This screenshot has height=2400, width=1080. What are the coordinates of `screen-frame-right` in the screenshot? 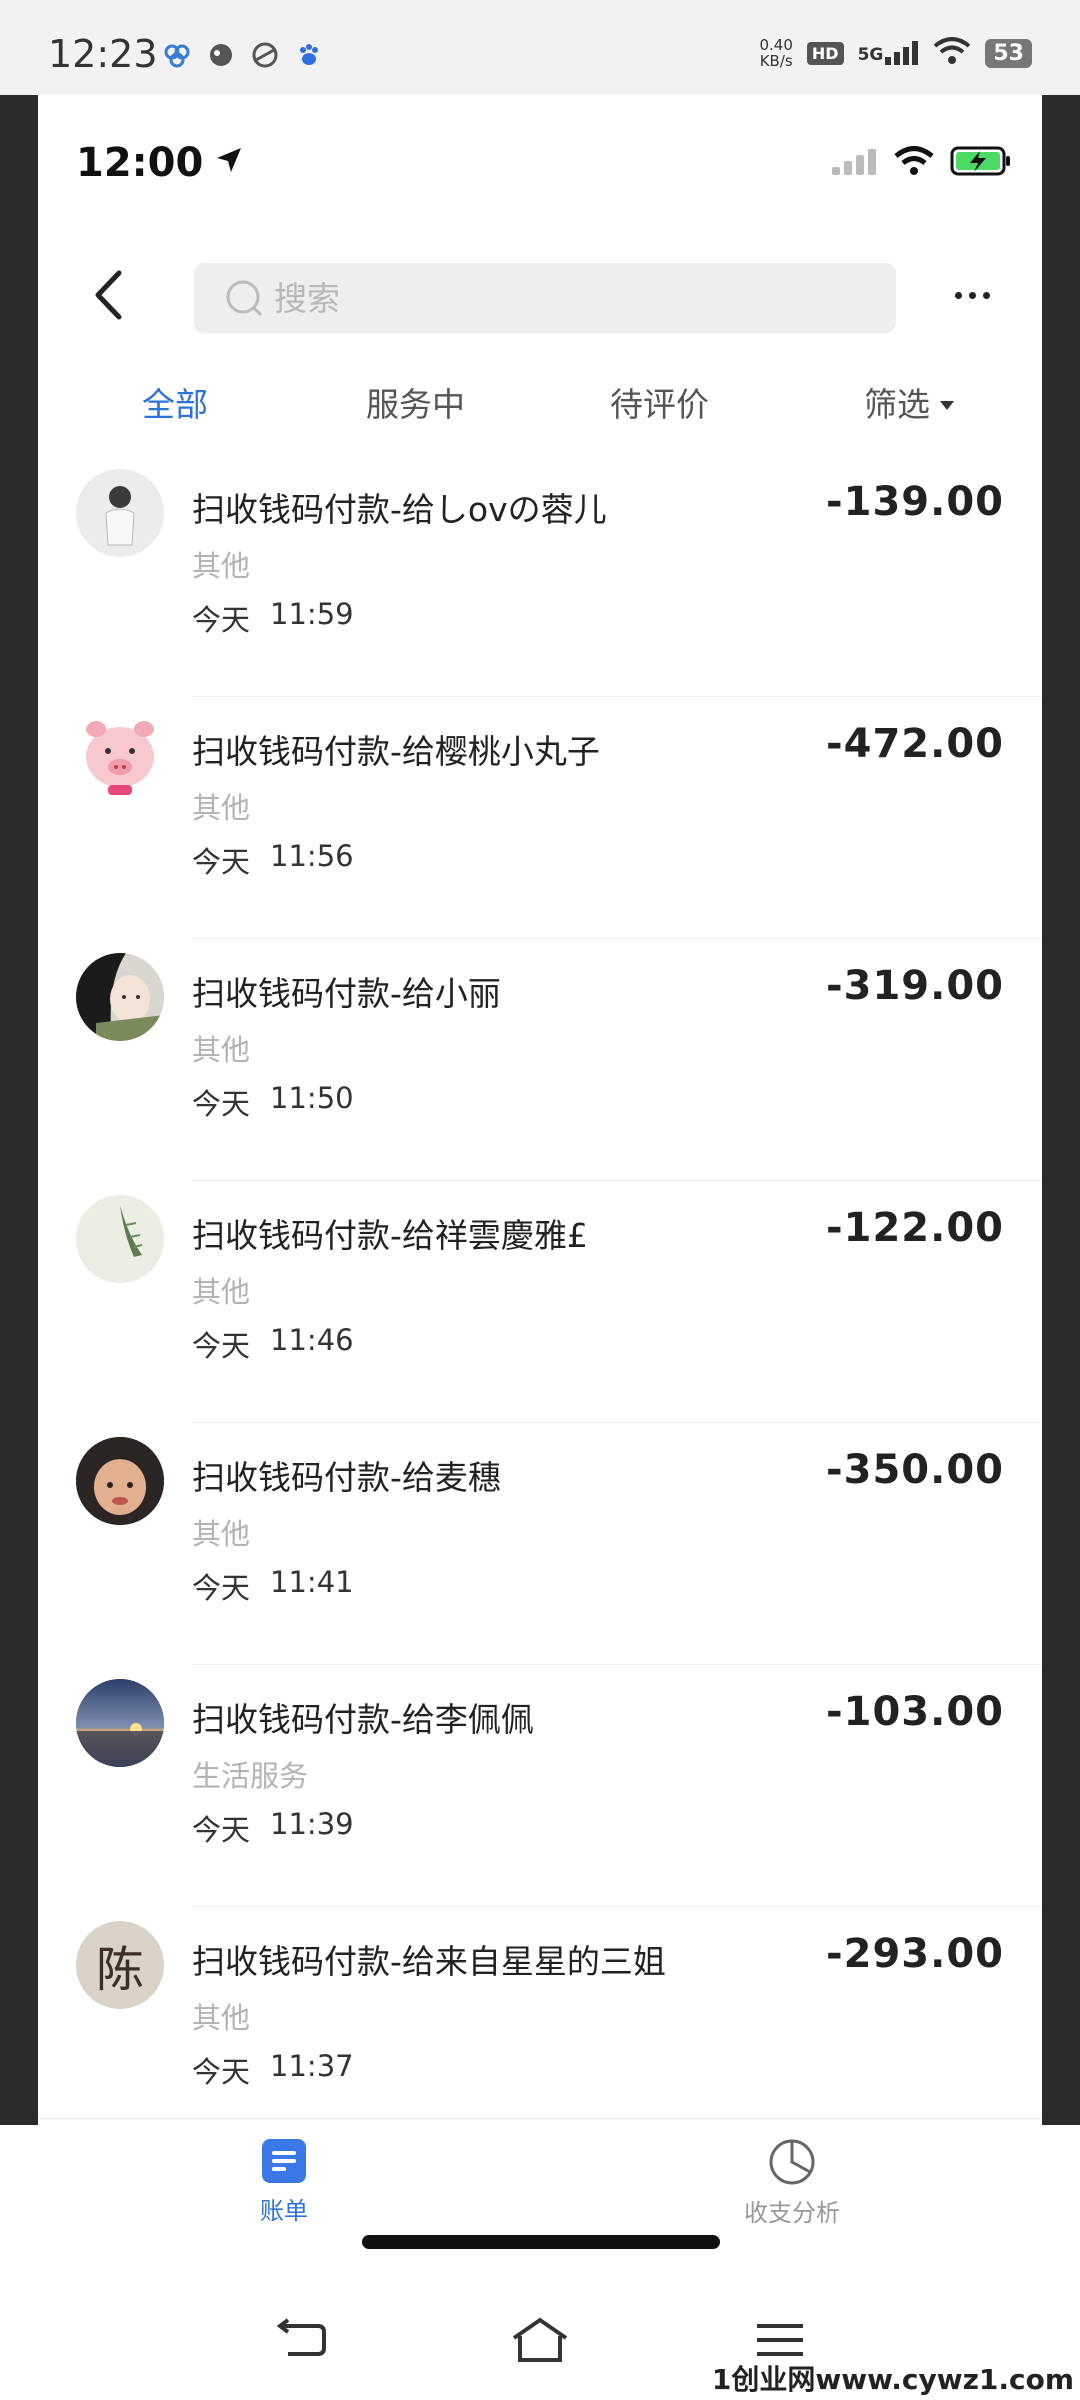 It's located at (1061, 1110).